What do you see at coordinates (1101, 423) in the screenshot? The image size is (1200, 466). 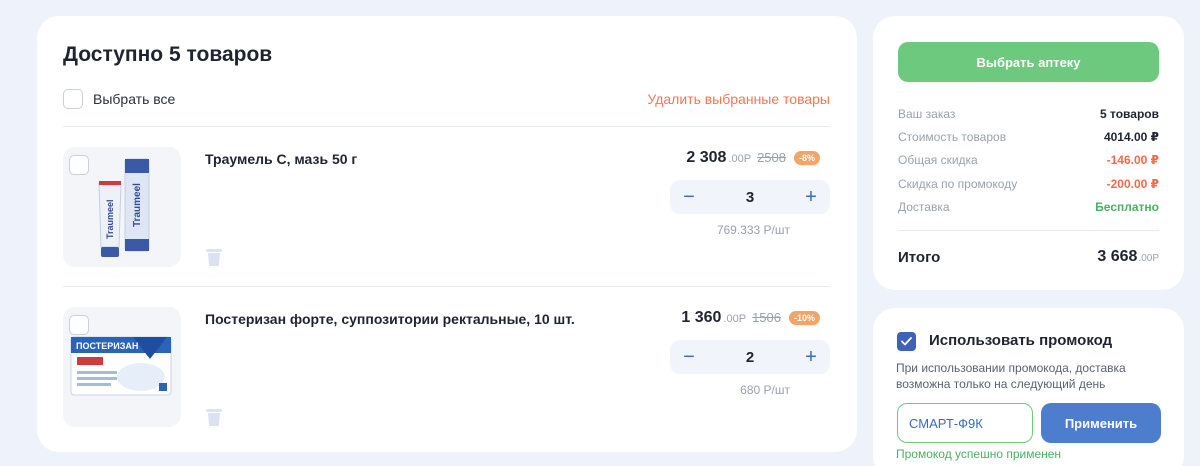 I see `apply-promo-button: Применить` at bounding box center [1101, 423].